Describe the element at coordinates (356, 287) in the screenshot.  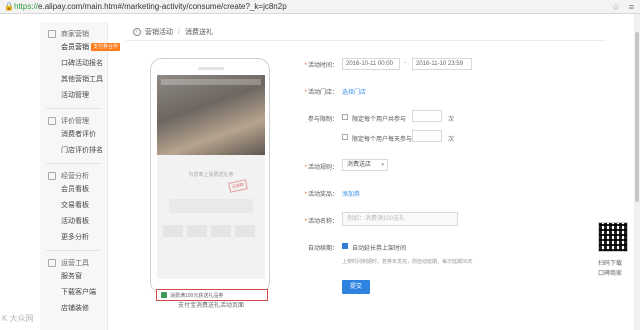
I see `submit-button: 提交` at that location.